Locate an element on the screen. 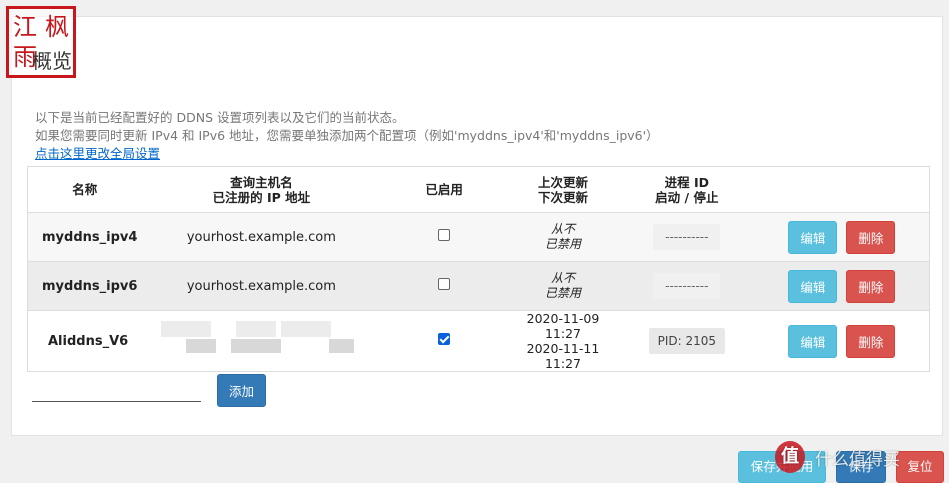  row-host-redacted is located at coordinates (261, 341).